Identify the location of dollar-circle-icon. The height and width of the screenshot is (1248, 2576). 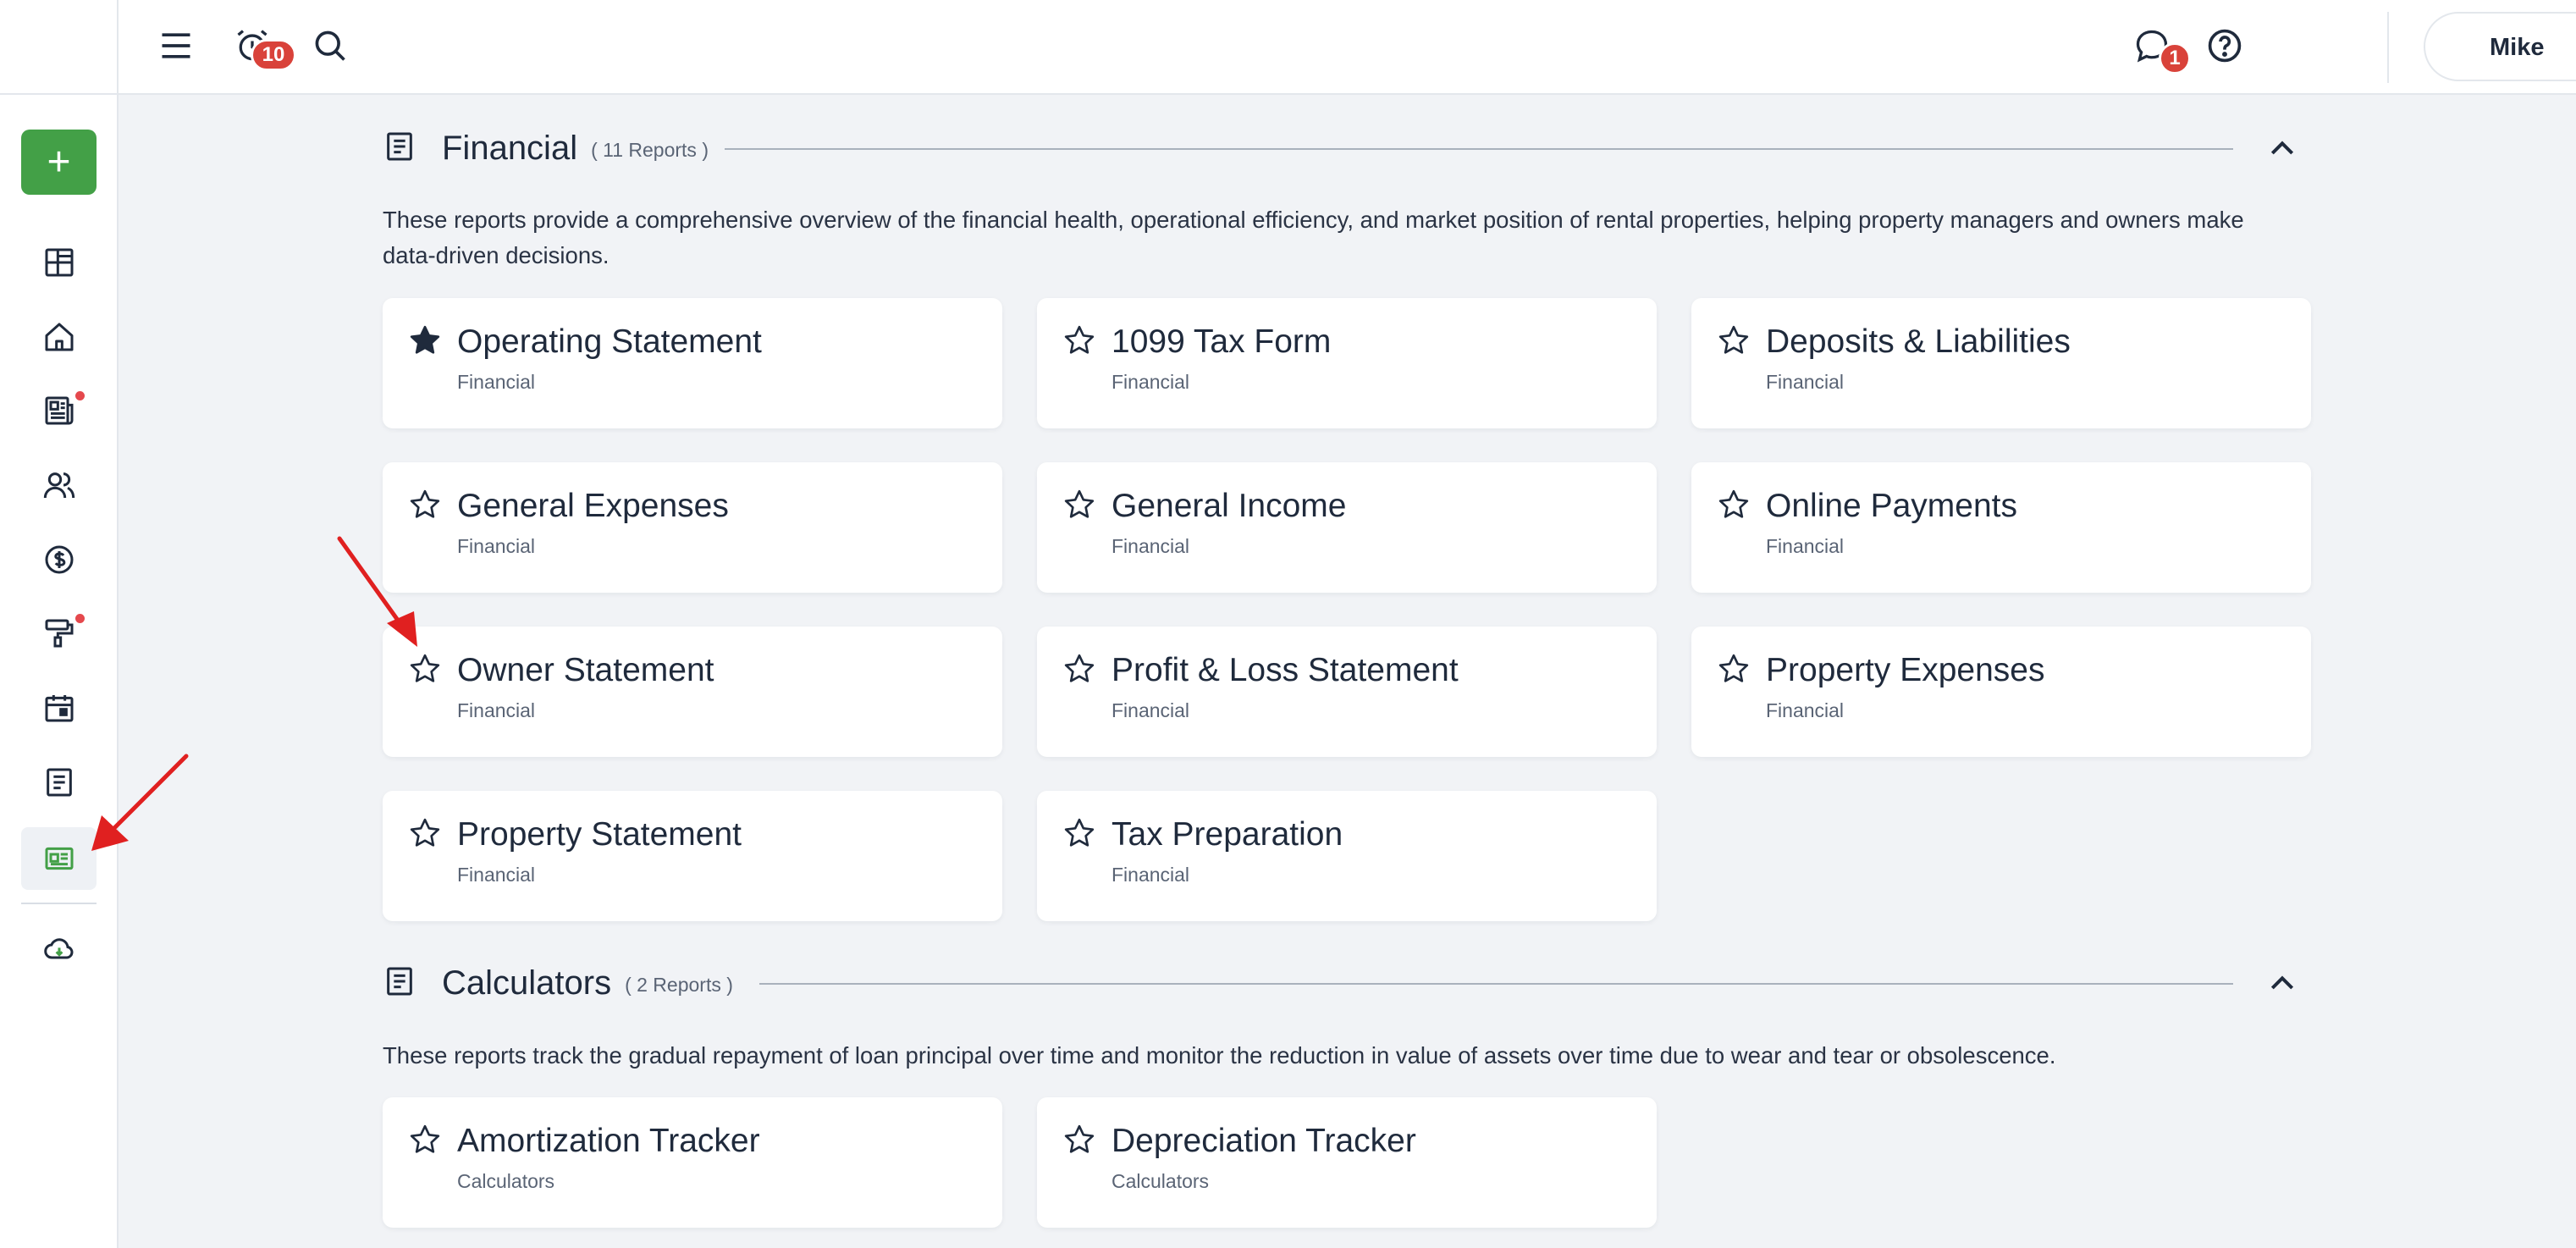
(59, 559).